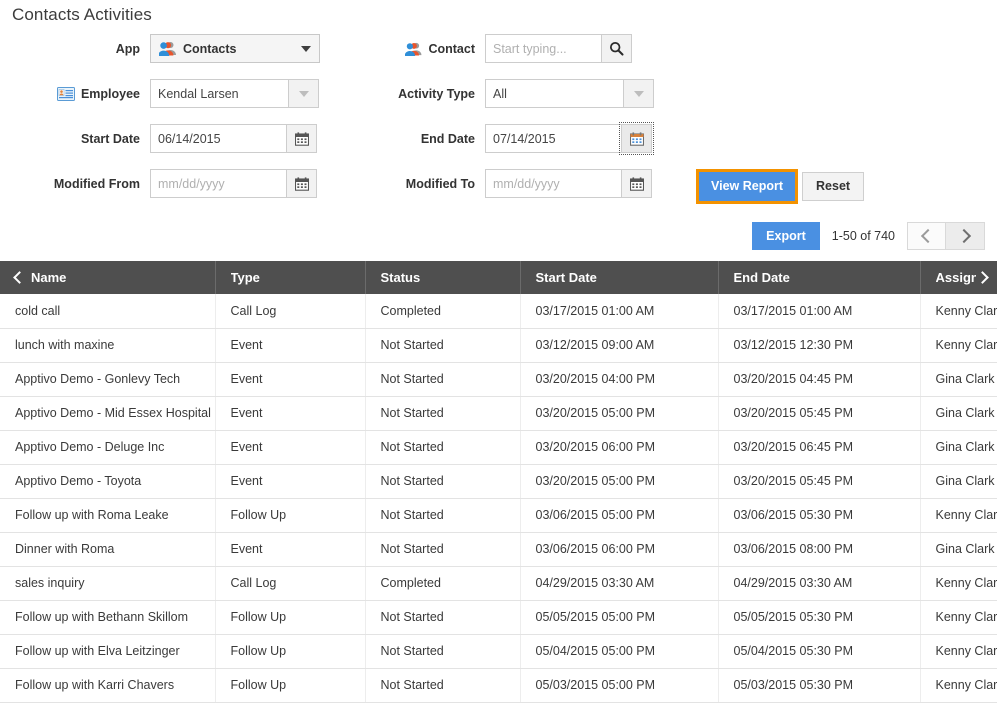 Image resolution: width=997 pixels, height=703 pixels. Describe the element at coordinates (553, 183) in the screenshot. I see `modified-to-input: mm/dd/yyyy` at that location.